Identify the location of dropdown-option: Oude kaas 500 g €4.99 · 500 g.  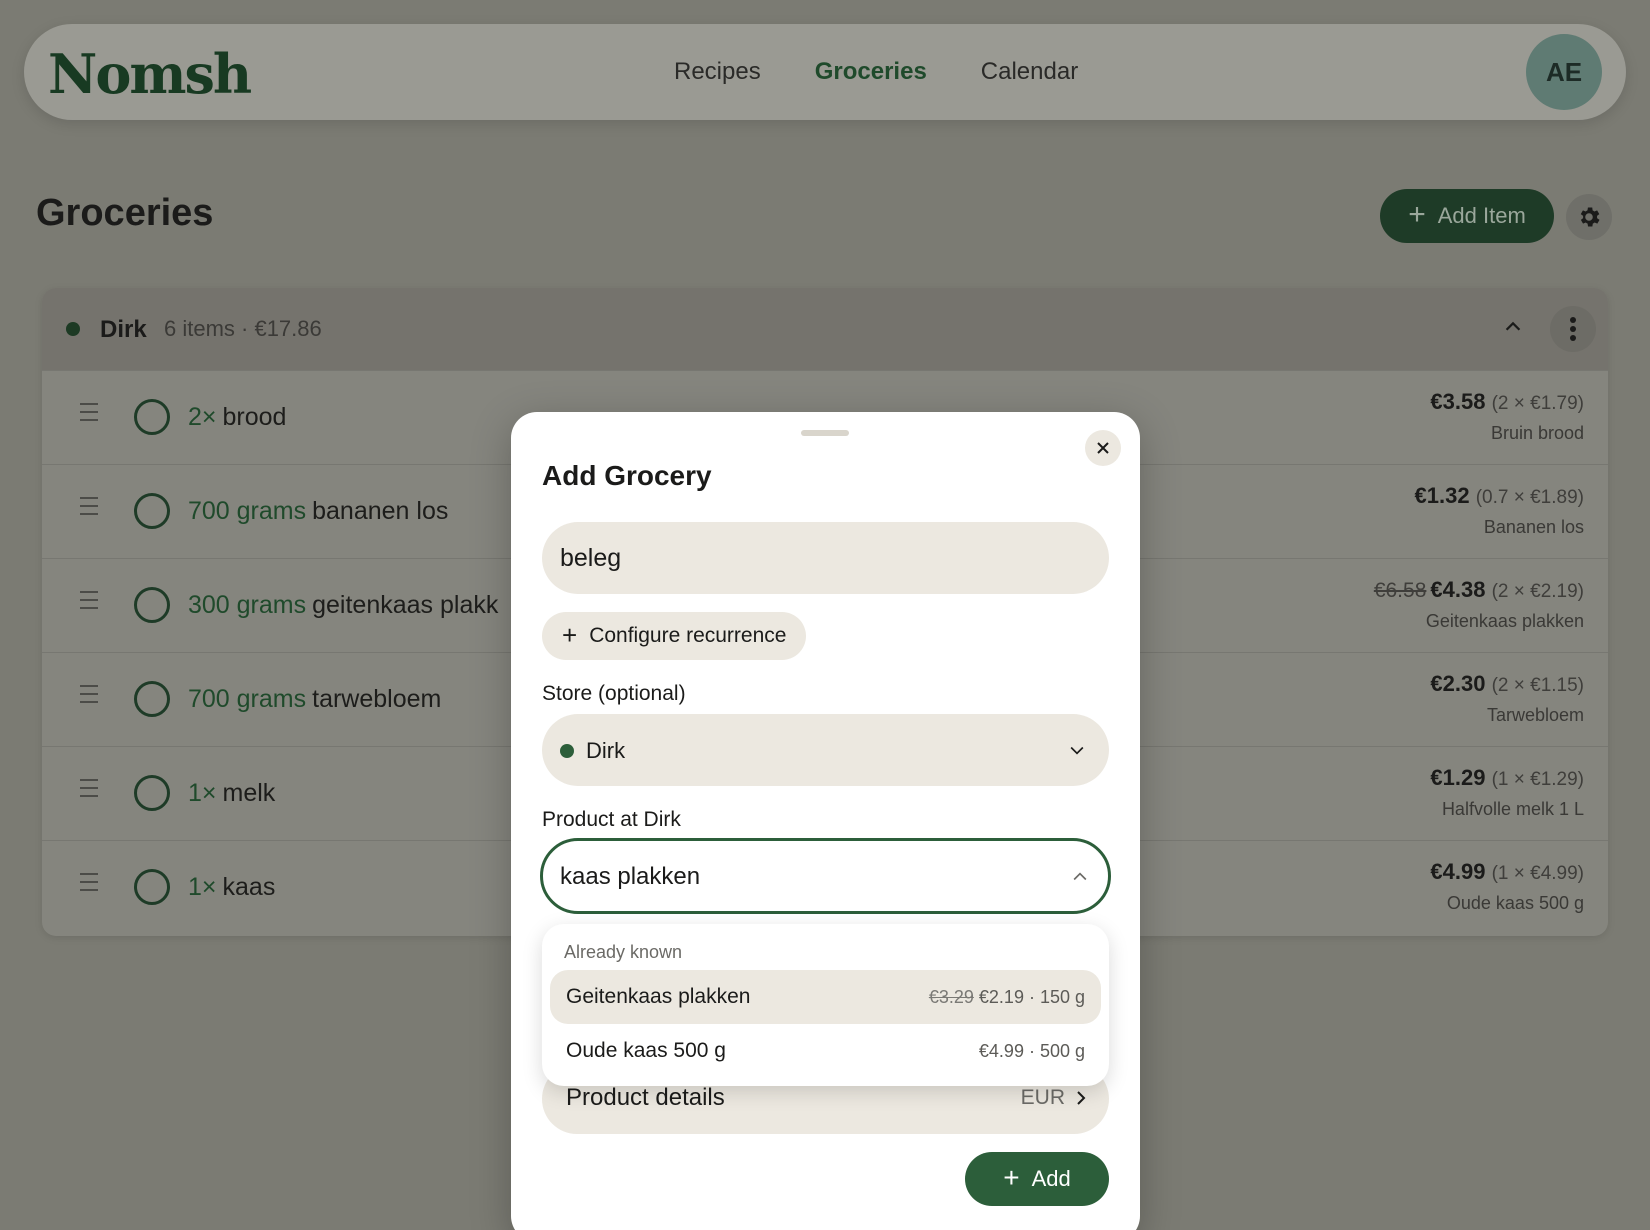
(825, 1051).